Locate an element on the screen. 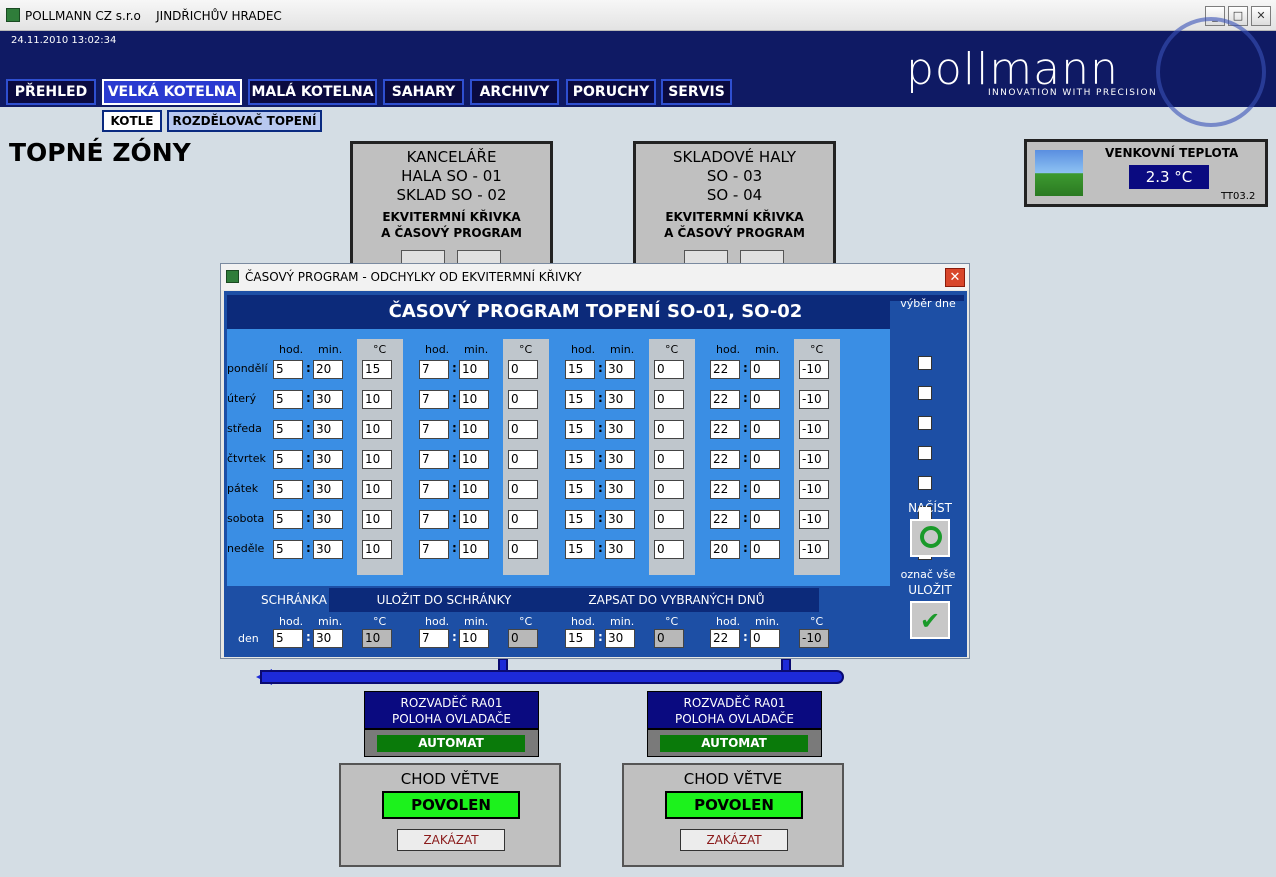 The image size is (1276, 877). dialog-close-button: ✕ is located at coordinates (955, 277).